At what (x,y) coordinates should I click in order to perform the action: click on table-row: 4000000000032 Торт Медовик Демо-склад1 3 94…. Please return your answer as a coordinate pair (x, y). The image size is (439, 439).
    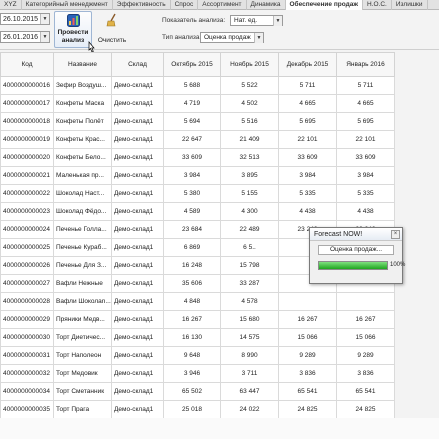
    Looking at the image, I should click on (197, 373).